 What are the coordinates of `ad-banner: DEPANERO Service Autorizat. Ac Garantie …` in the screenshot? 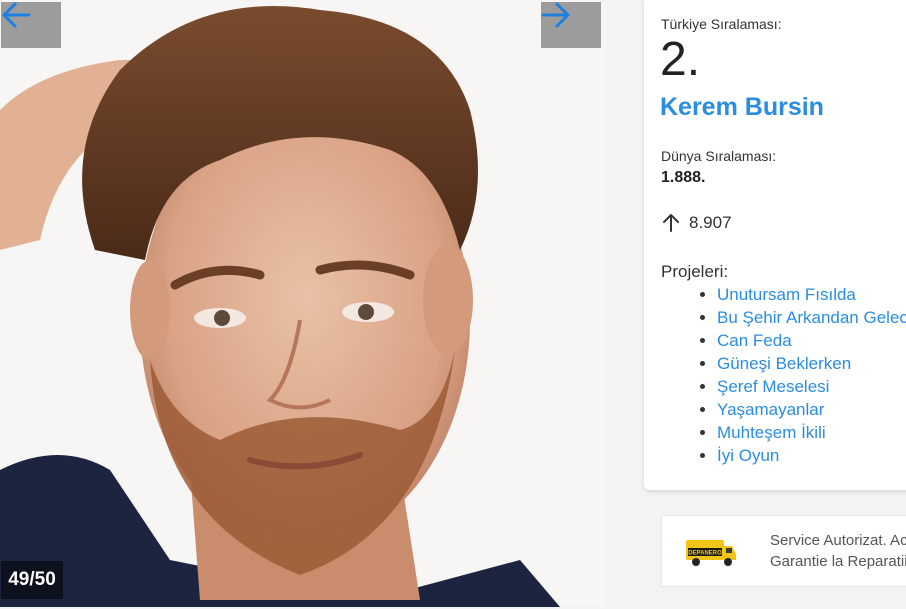 It's located at (783, 551).